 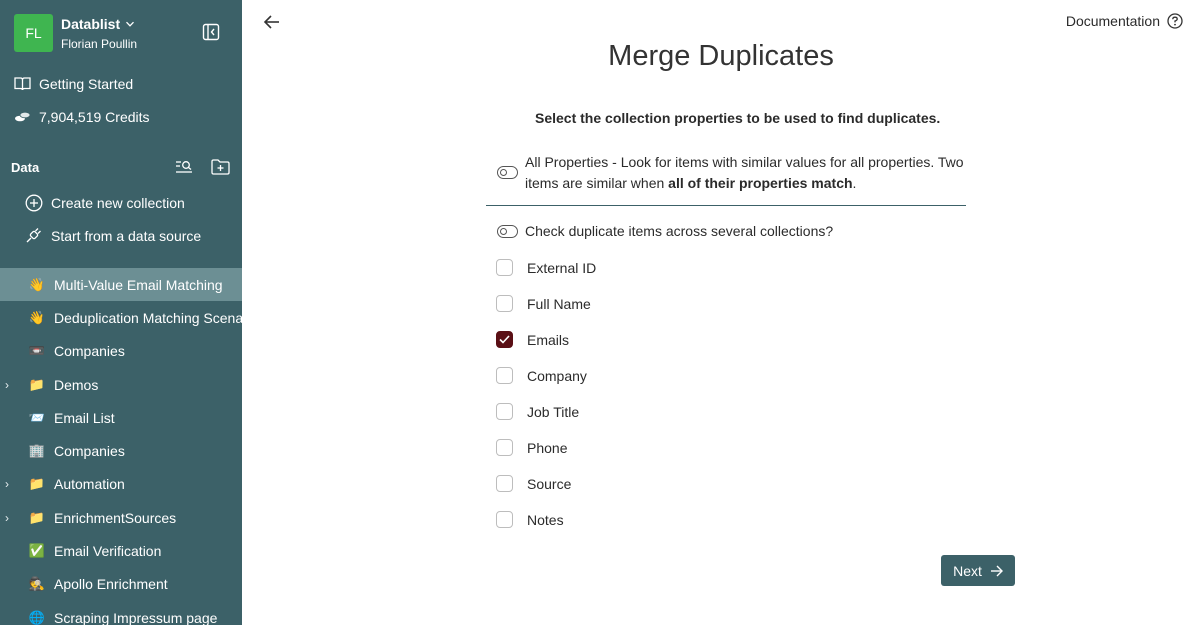 What do you see at coordinates (272, 22) in the screenshot?
I see `back-arrow-icon` at bounding box center [272, 22].